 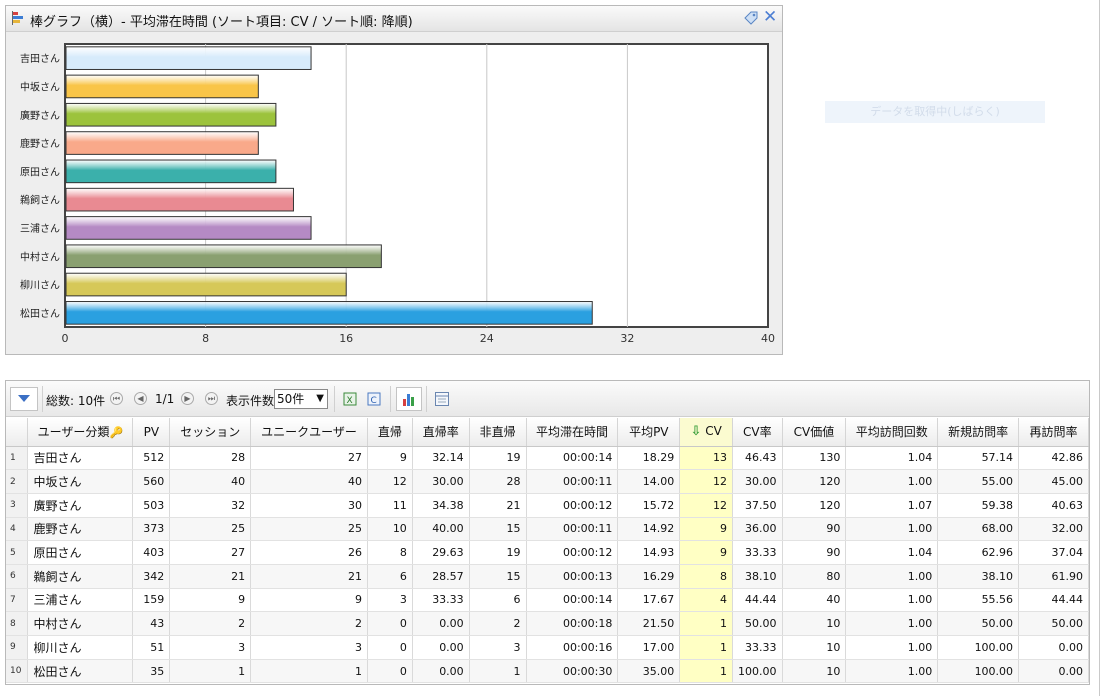 What do you see at coordinates (572, 432) in the screenshot?
I see `column-header-avg-time: 平均滞在時間` at bounding box center [572, 432].